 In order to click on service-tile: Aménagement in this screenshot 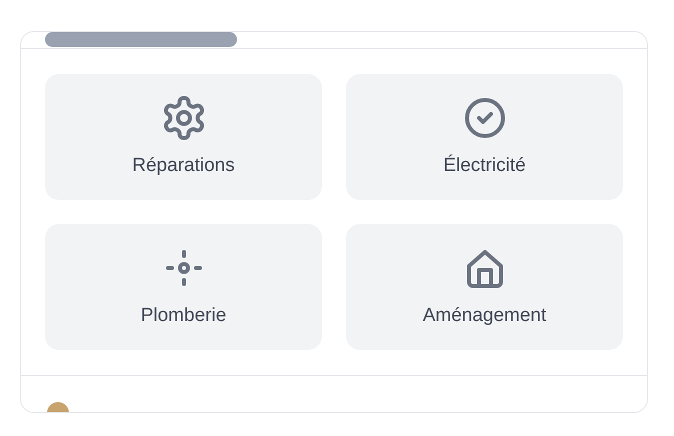, I will do `click(484, 287)`.